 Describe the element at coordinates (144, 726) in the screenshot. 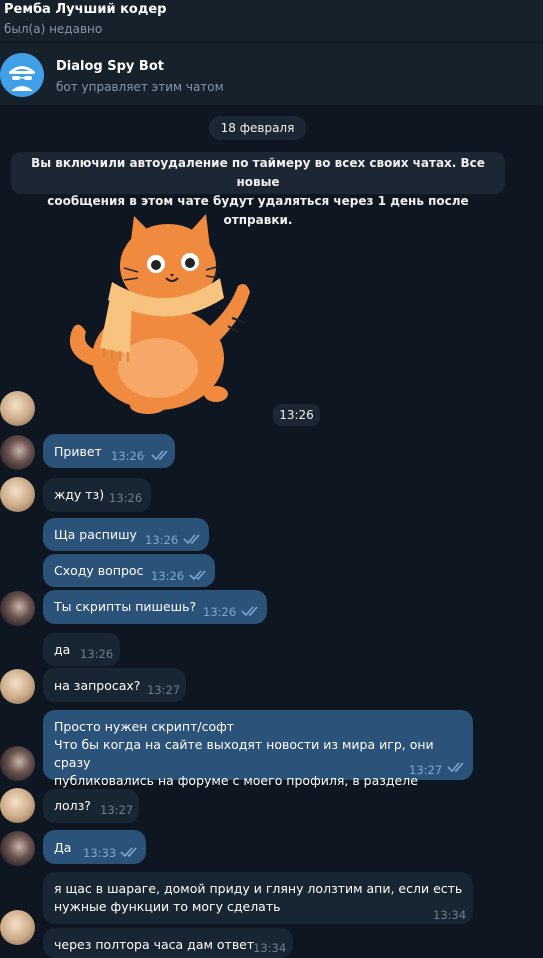

I see `message-line: Просто нужен скрипт/софт` at that location.